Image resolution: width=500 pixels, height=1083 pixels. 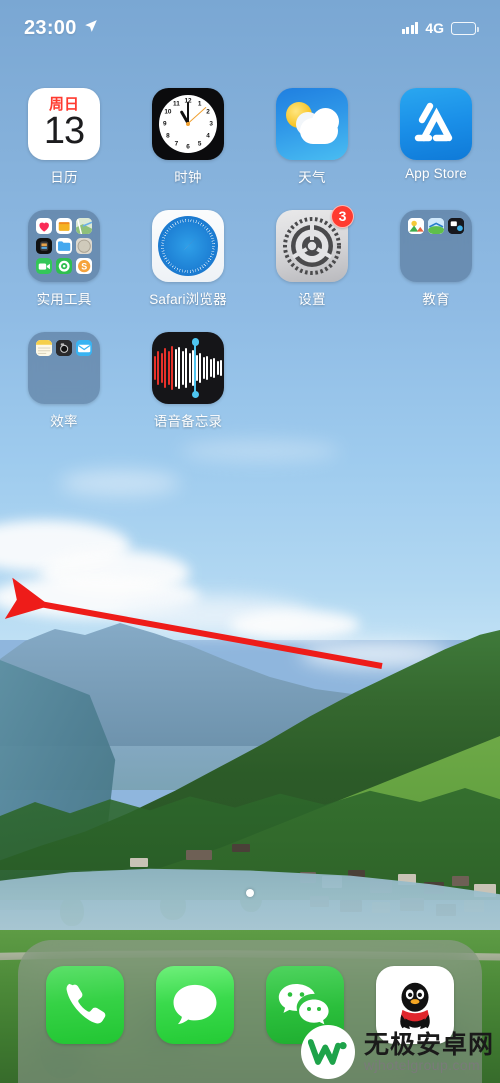 What do you see at coordinates (83, 348) in the screenshot?
I see `mail-icon` at bounding box center [83, 348].